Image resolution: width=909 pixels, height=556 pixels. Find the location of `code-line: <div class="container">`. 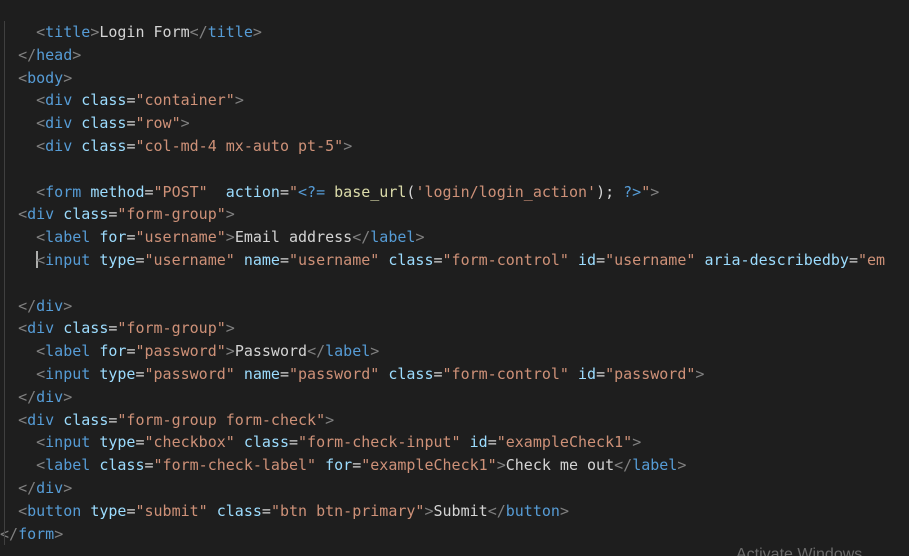

code-line: <div class="container"> is located at coordinates (454, 101).